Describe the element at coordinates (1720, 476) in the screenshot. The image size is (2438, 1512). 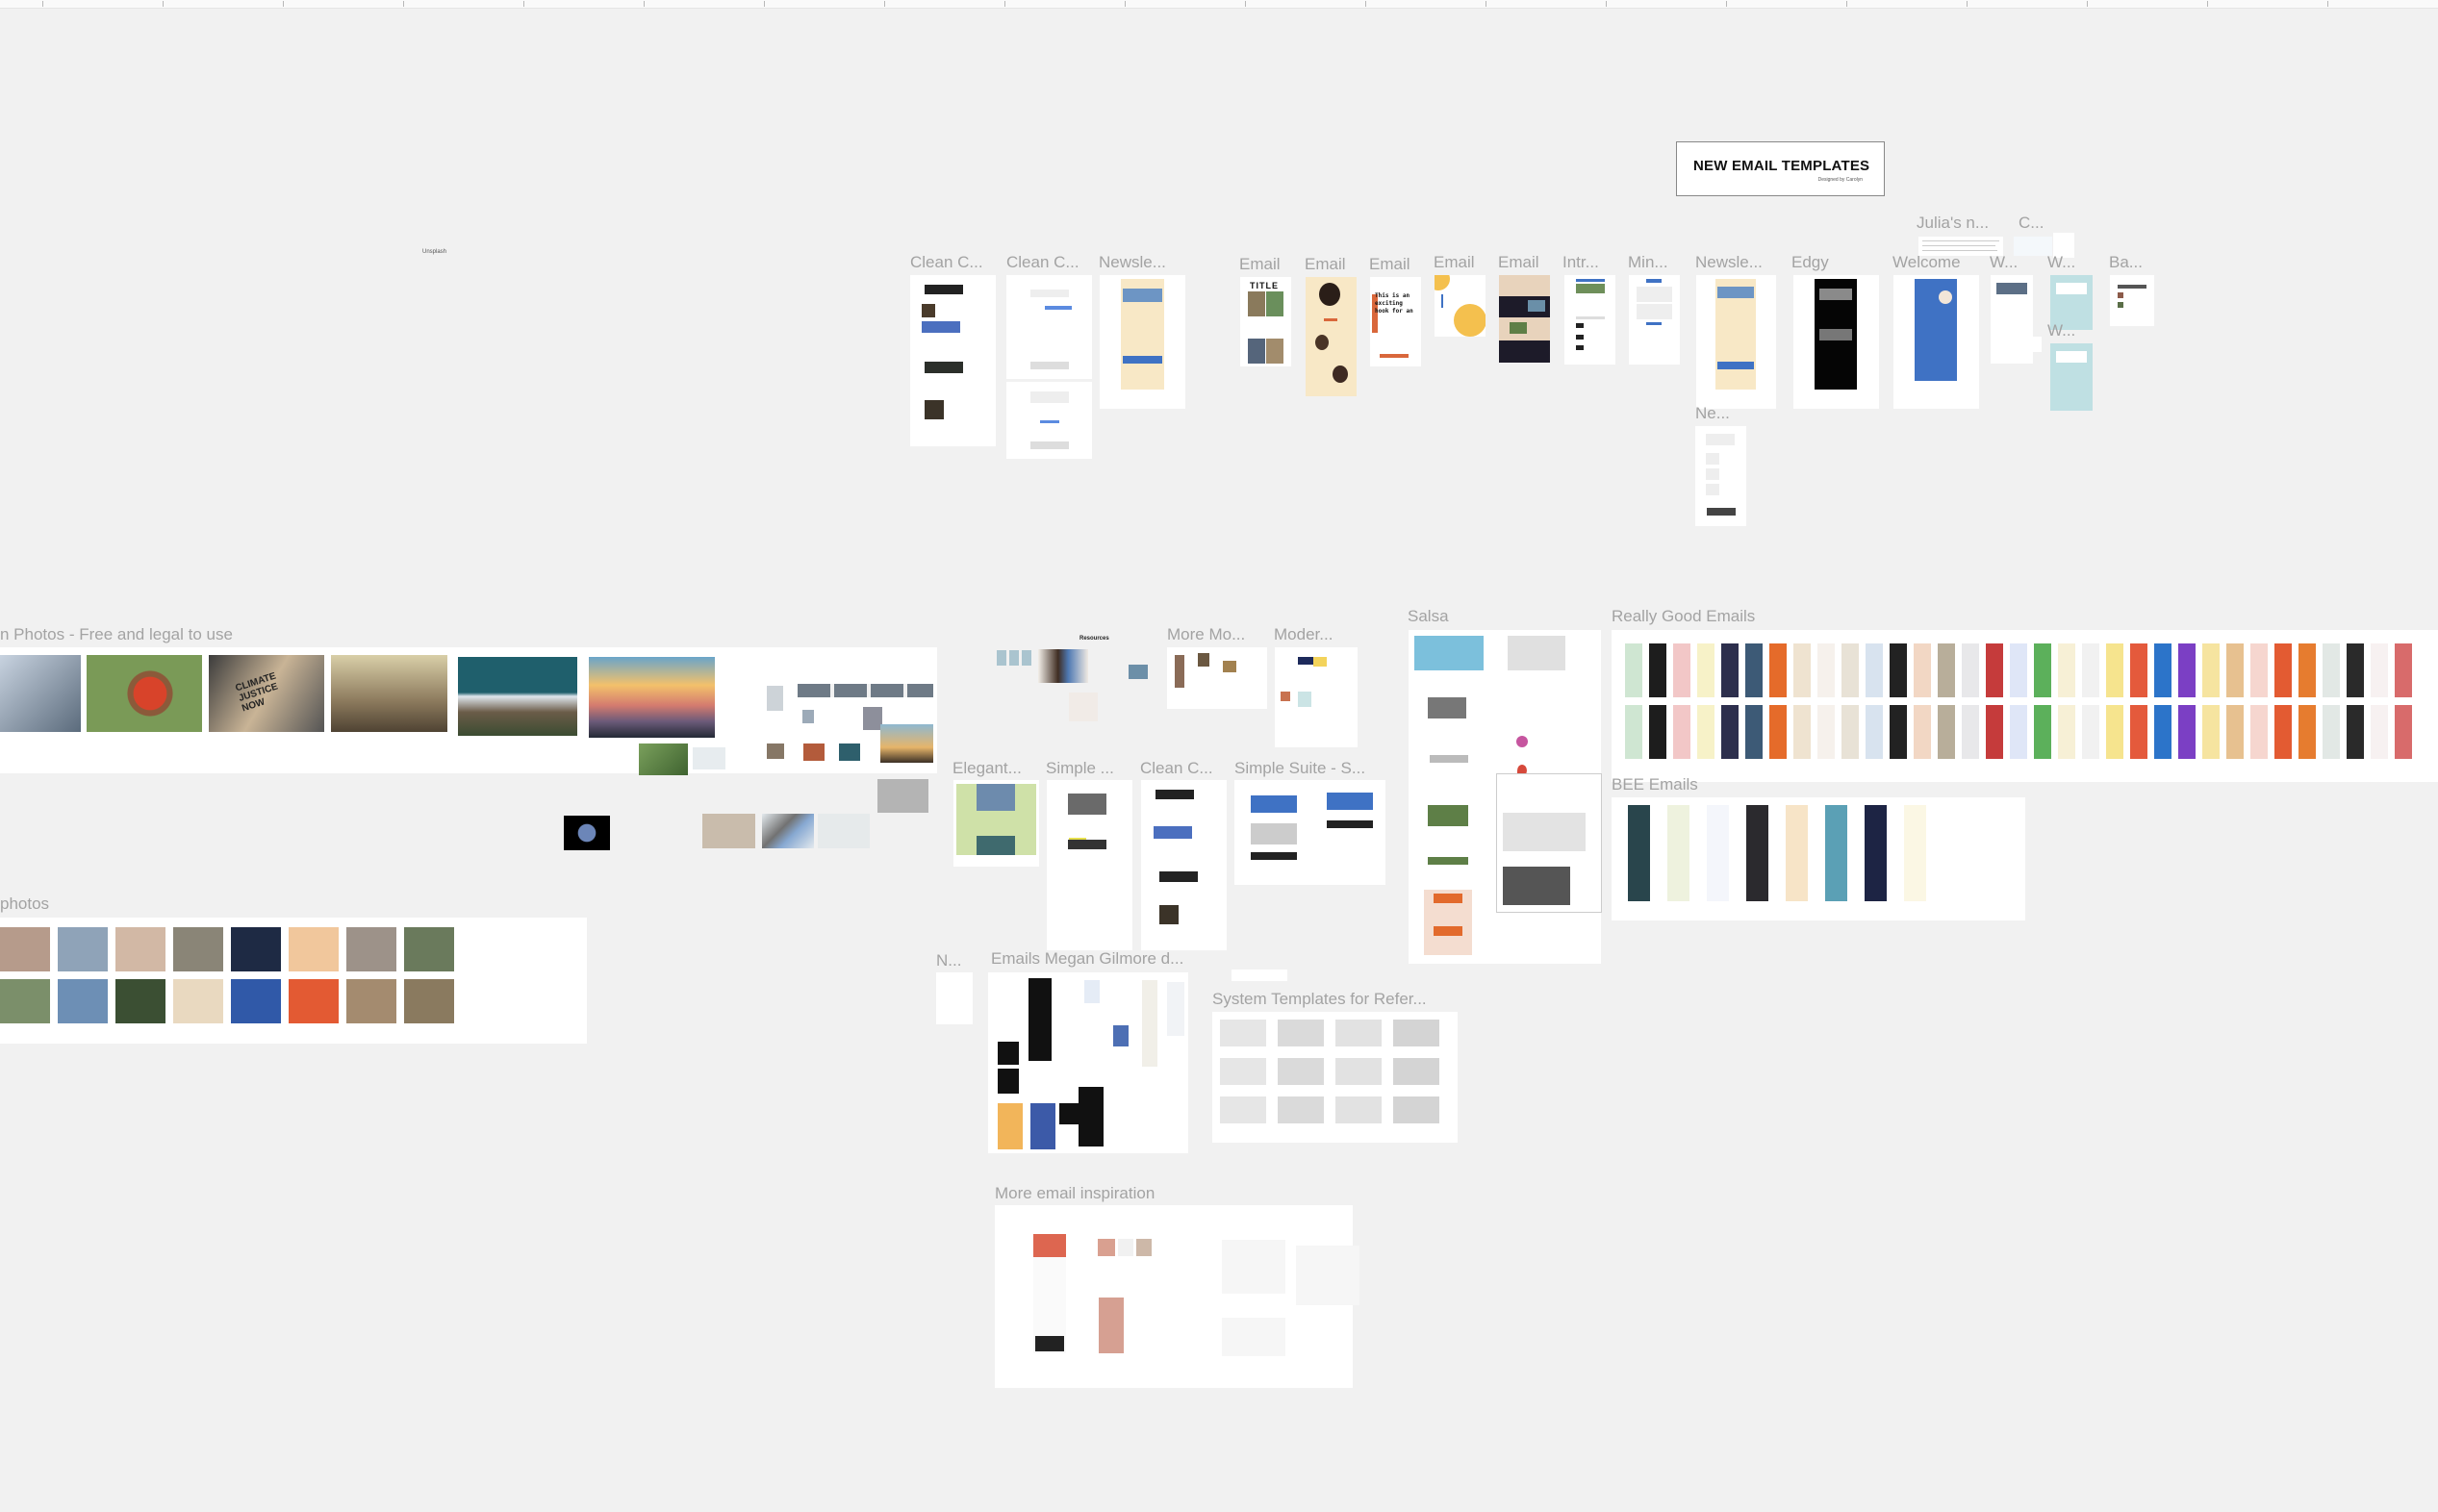
I see `frame-ne` at that location.